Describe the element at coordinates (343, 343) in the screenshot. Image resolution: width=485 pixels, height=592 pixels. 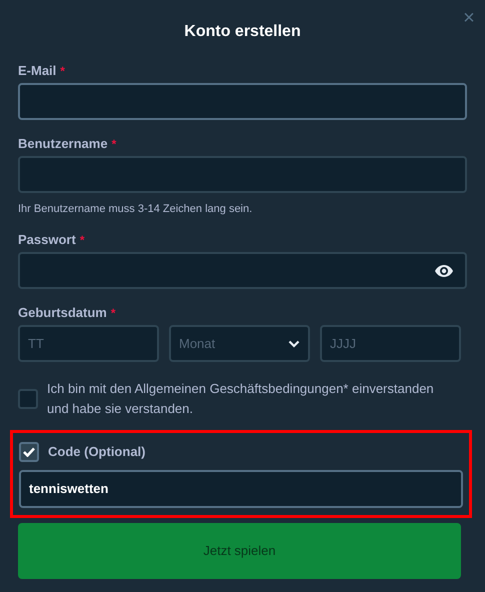
I see `placeholder-text: JJJJ` at that location.